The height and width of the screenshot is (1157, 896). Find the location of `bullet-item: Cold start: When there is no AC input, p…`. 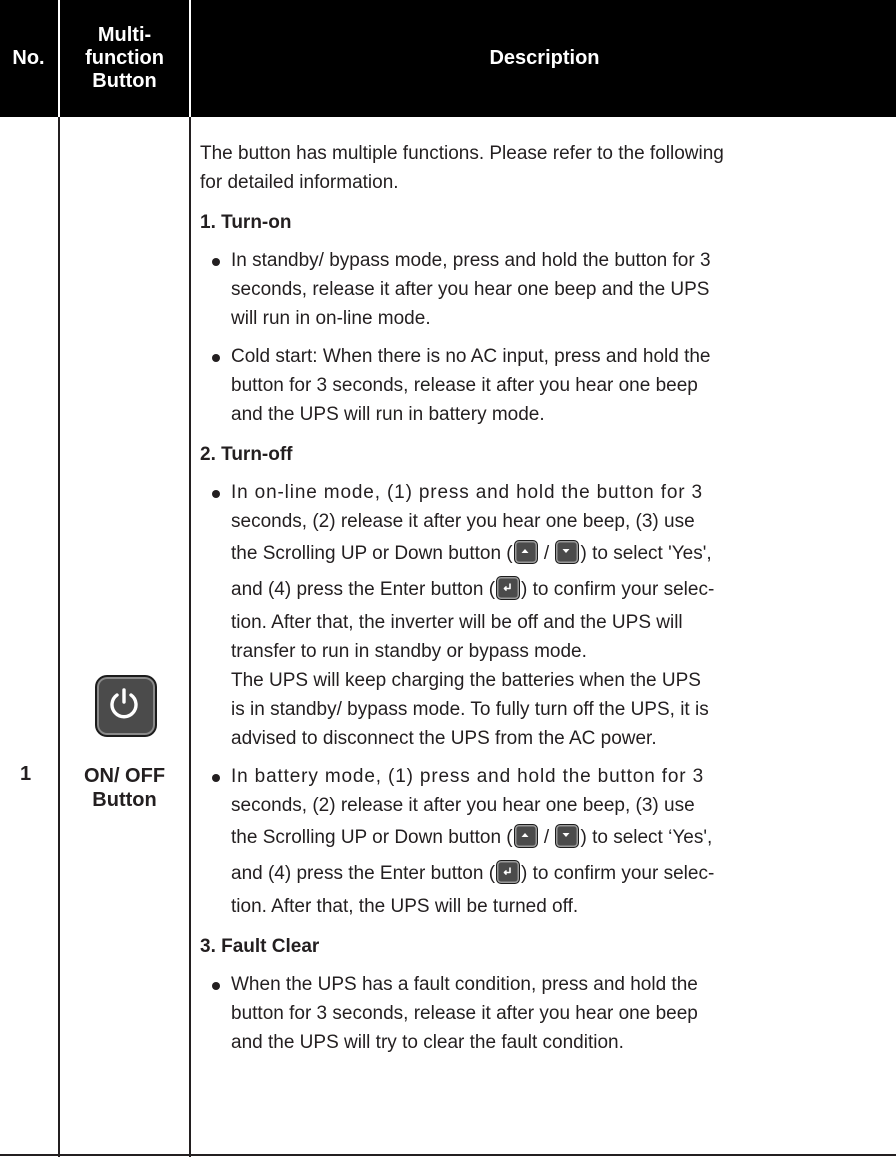

bullet-item: Cold start: When there is no AC input, p… is located at coordinates (541, 385).